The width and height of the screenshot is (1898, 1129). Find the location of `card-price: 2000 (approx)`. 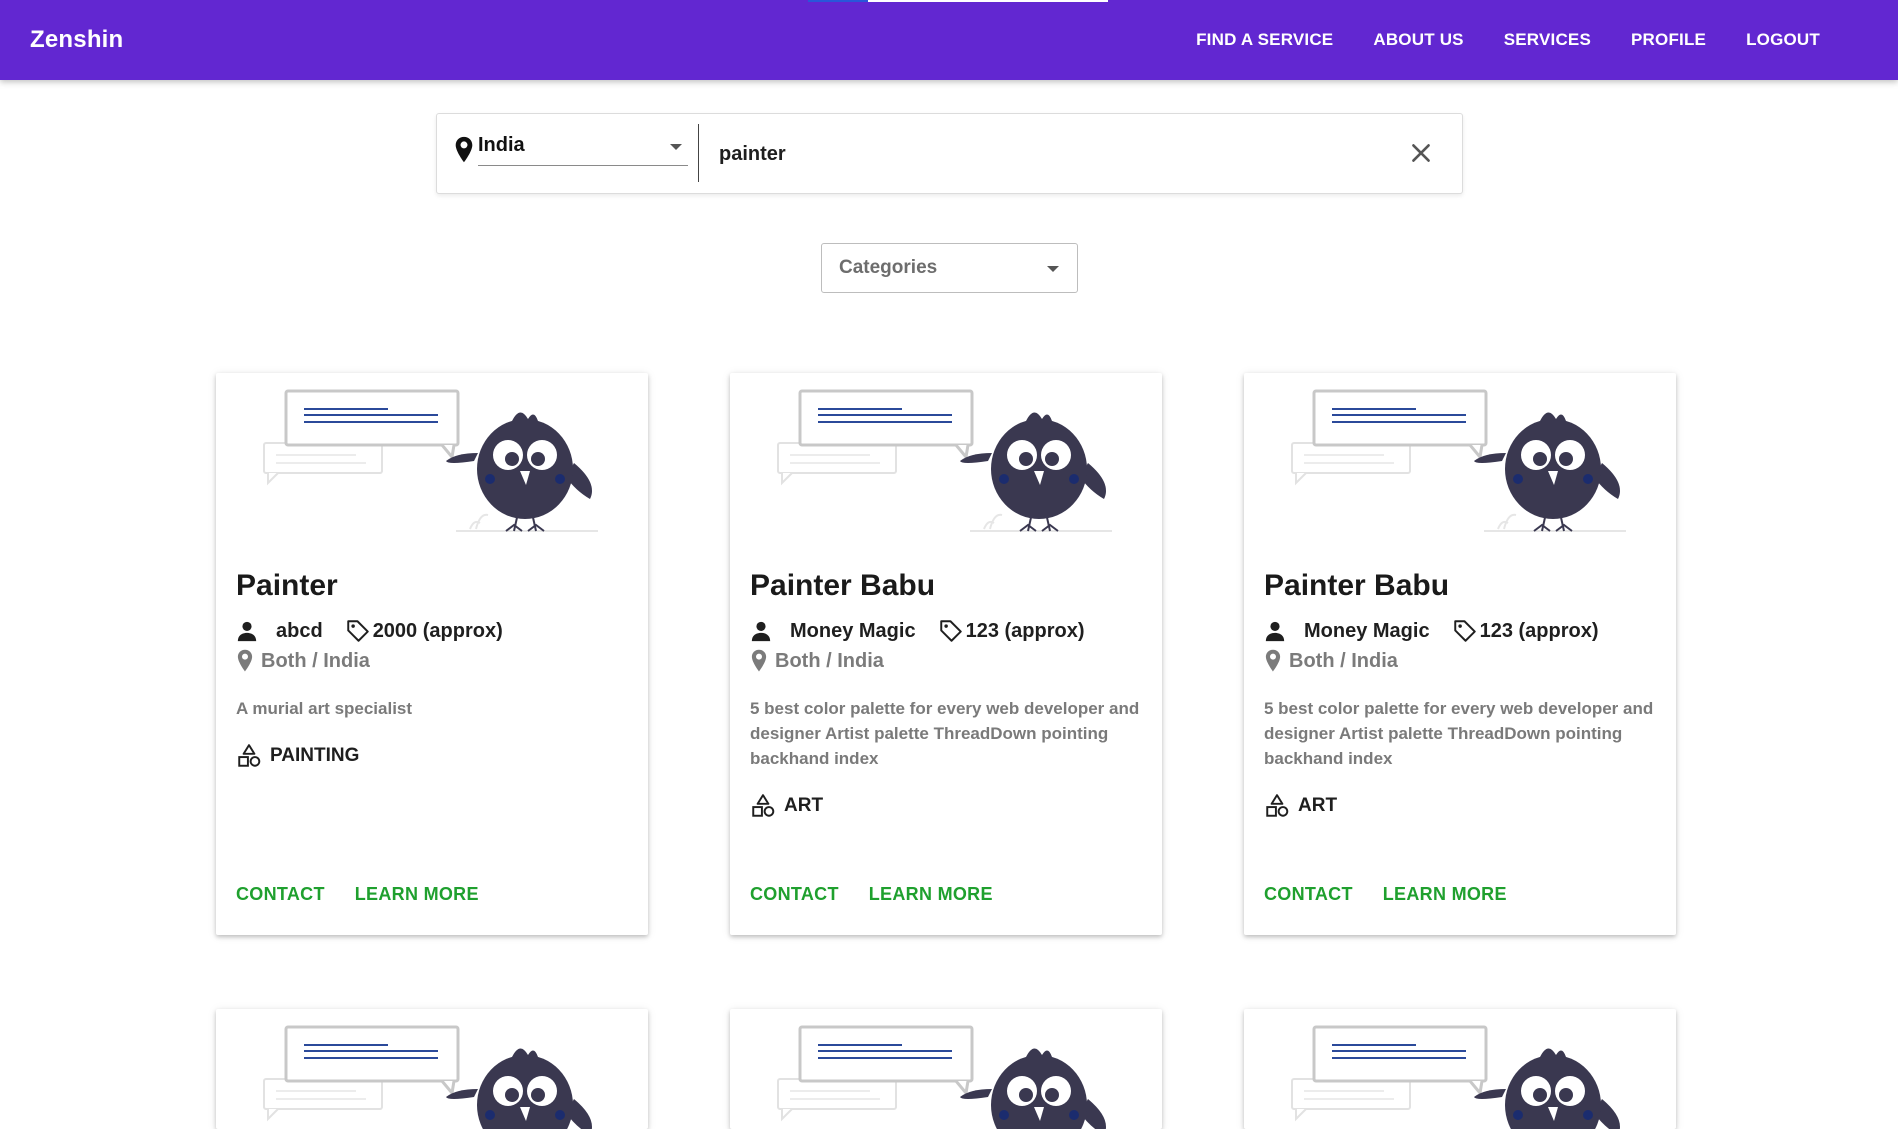

card-price: 2000 (approx) is located at coordinates (437, 630).